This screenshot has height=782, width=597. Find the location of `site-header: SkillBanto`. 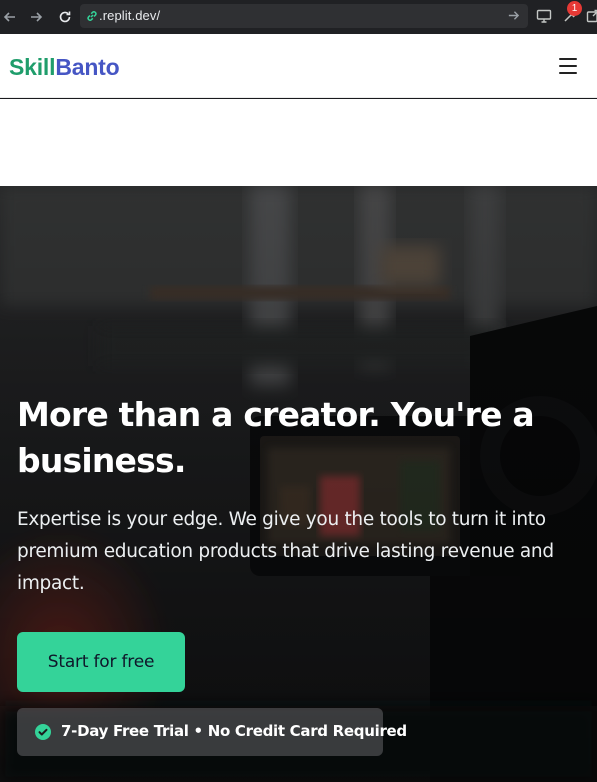

site-header: SkillBanto is located at coordinates (298, 66).